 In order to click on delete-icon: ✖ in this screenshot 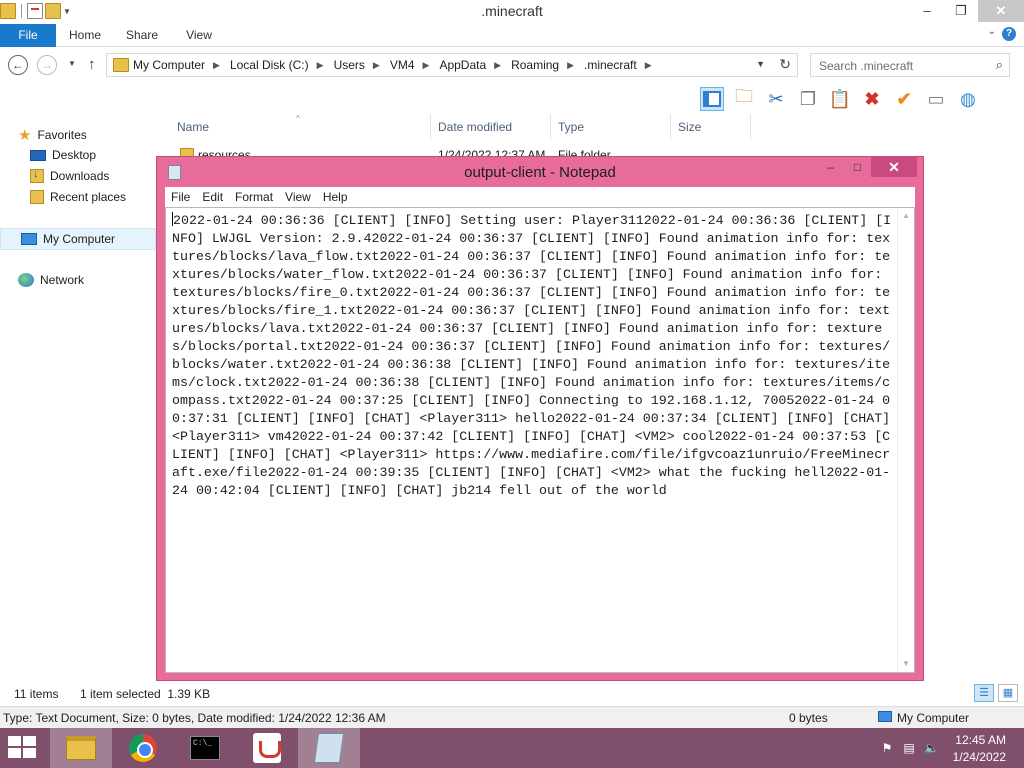, I will do `click(872, 99)`.